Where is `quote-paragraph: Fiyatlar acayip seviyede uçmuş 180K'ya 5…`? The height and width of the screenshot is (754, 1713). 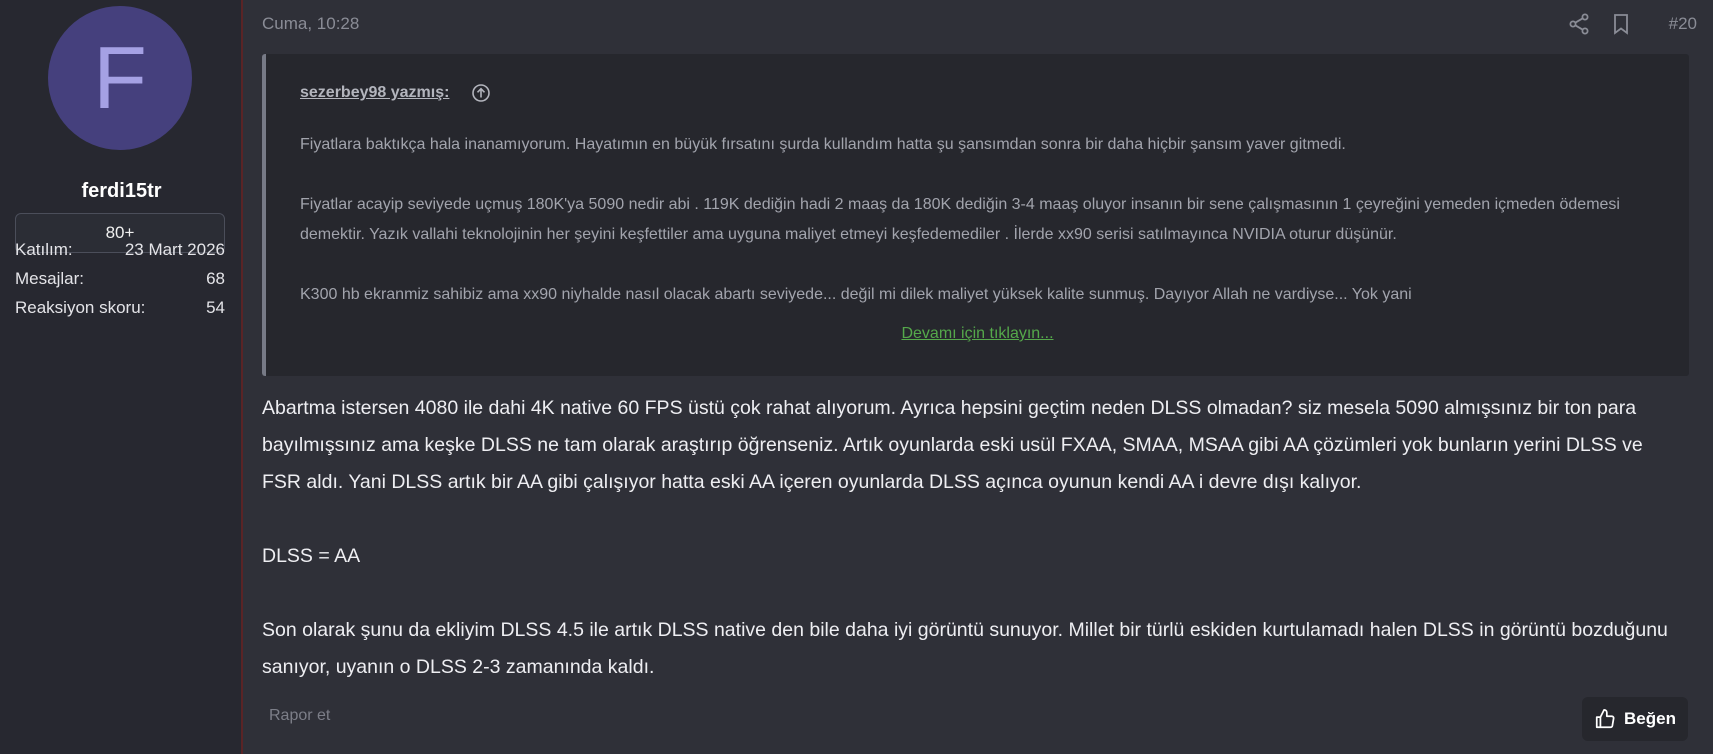
quote-paragraph: Fiyatlar acayip seviyede uçmuş 180K'ya 5… is located at coordinates (960, 219).